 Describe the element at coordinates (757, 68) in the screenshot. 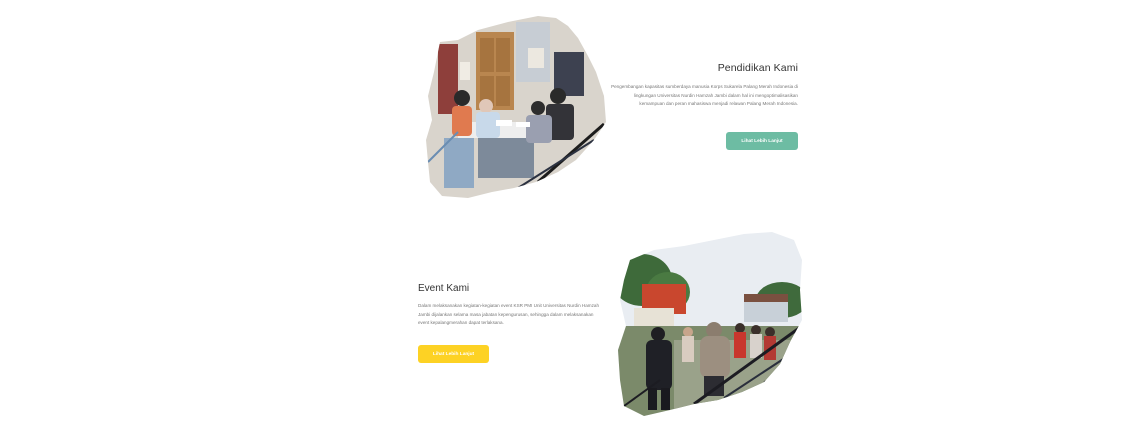

I see `education-title: Pendidikan Kami` at that location.